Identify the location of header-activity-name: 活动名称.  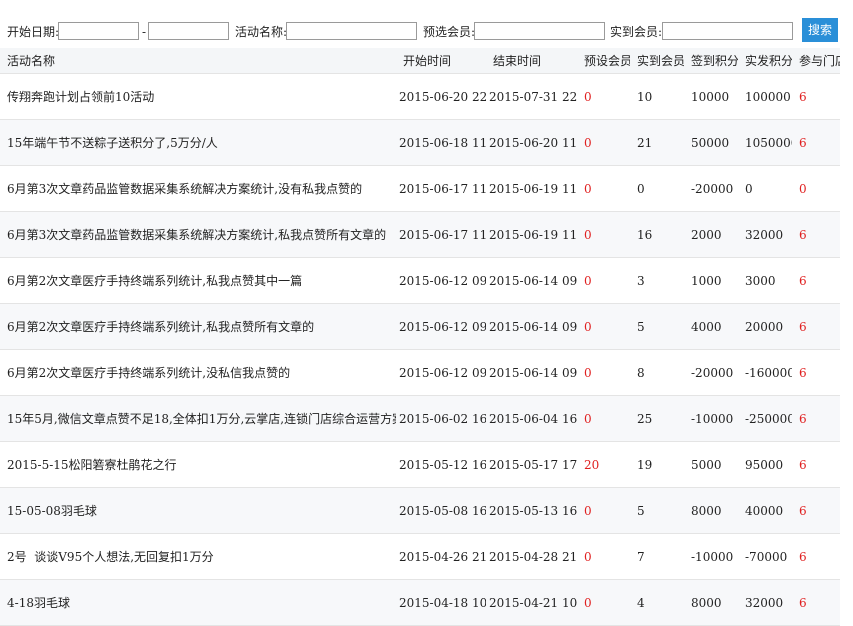
(198, 61).